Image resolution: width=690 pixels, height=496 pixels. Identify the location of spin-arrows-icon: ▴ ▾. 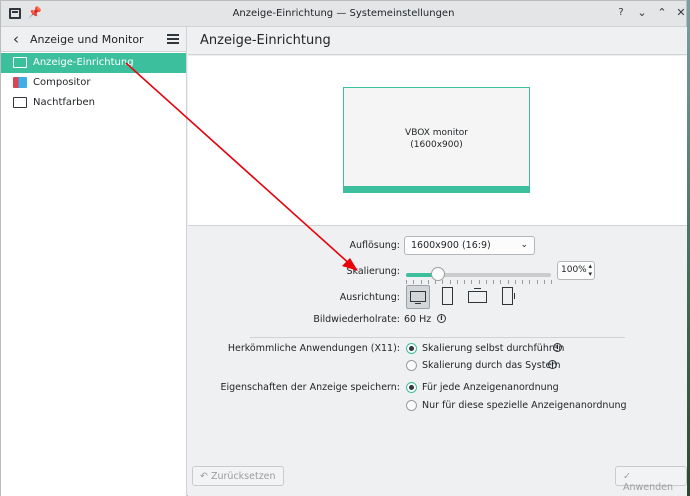
(590, 270).